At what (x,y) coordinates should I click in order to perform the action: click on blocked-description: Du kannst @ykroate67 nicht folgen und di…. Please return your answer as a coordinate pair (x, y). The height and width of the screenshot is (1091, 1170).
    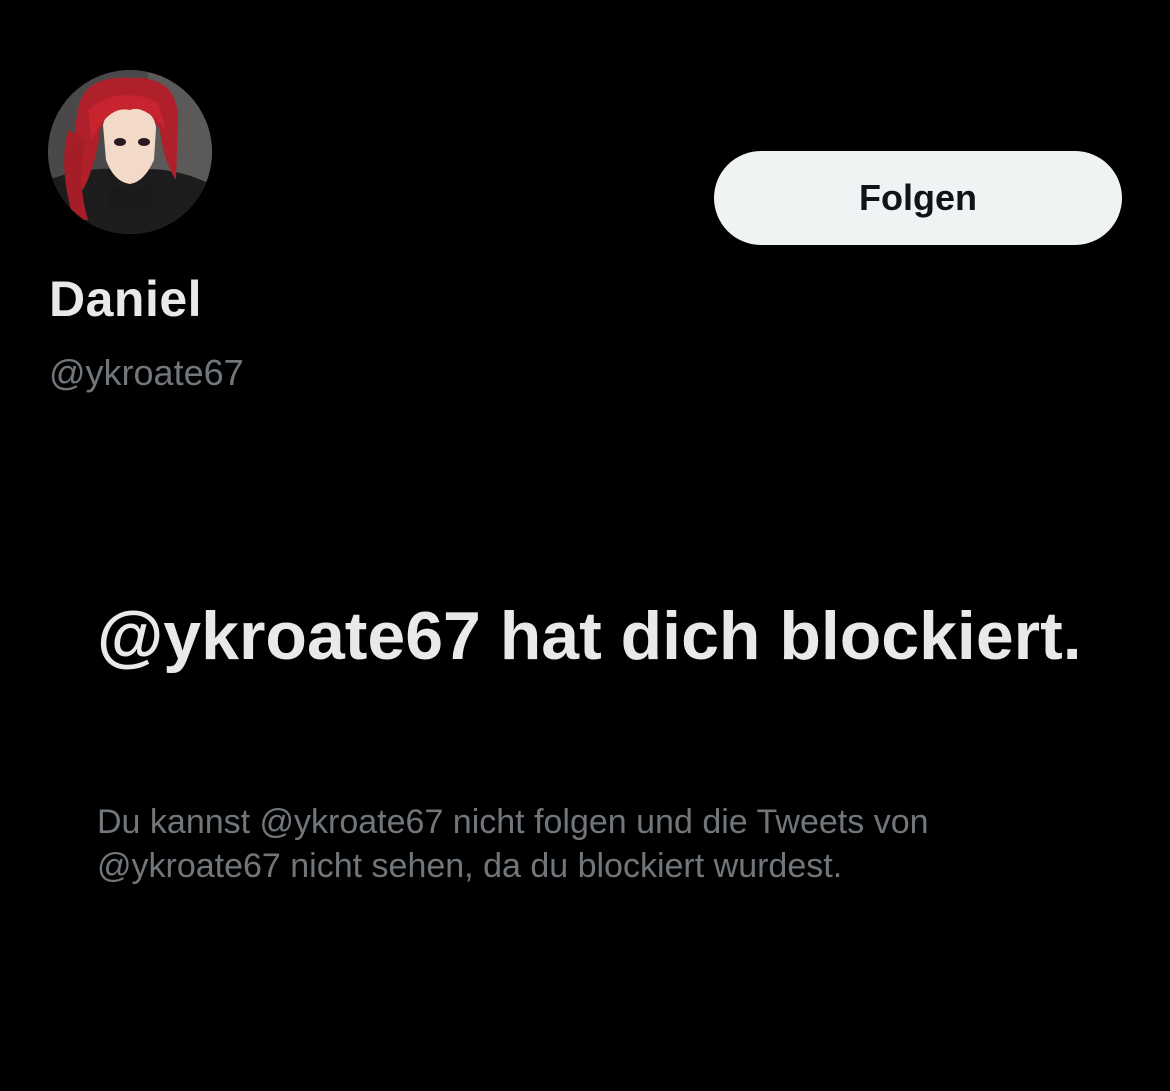
    Looking at the image, I should click on (513, 844).